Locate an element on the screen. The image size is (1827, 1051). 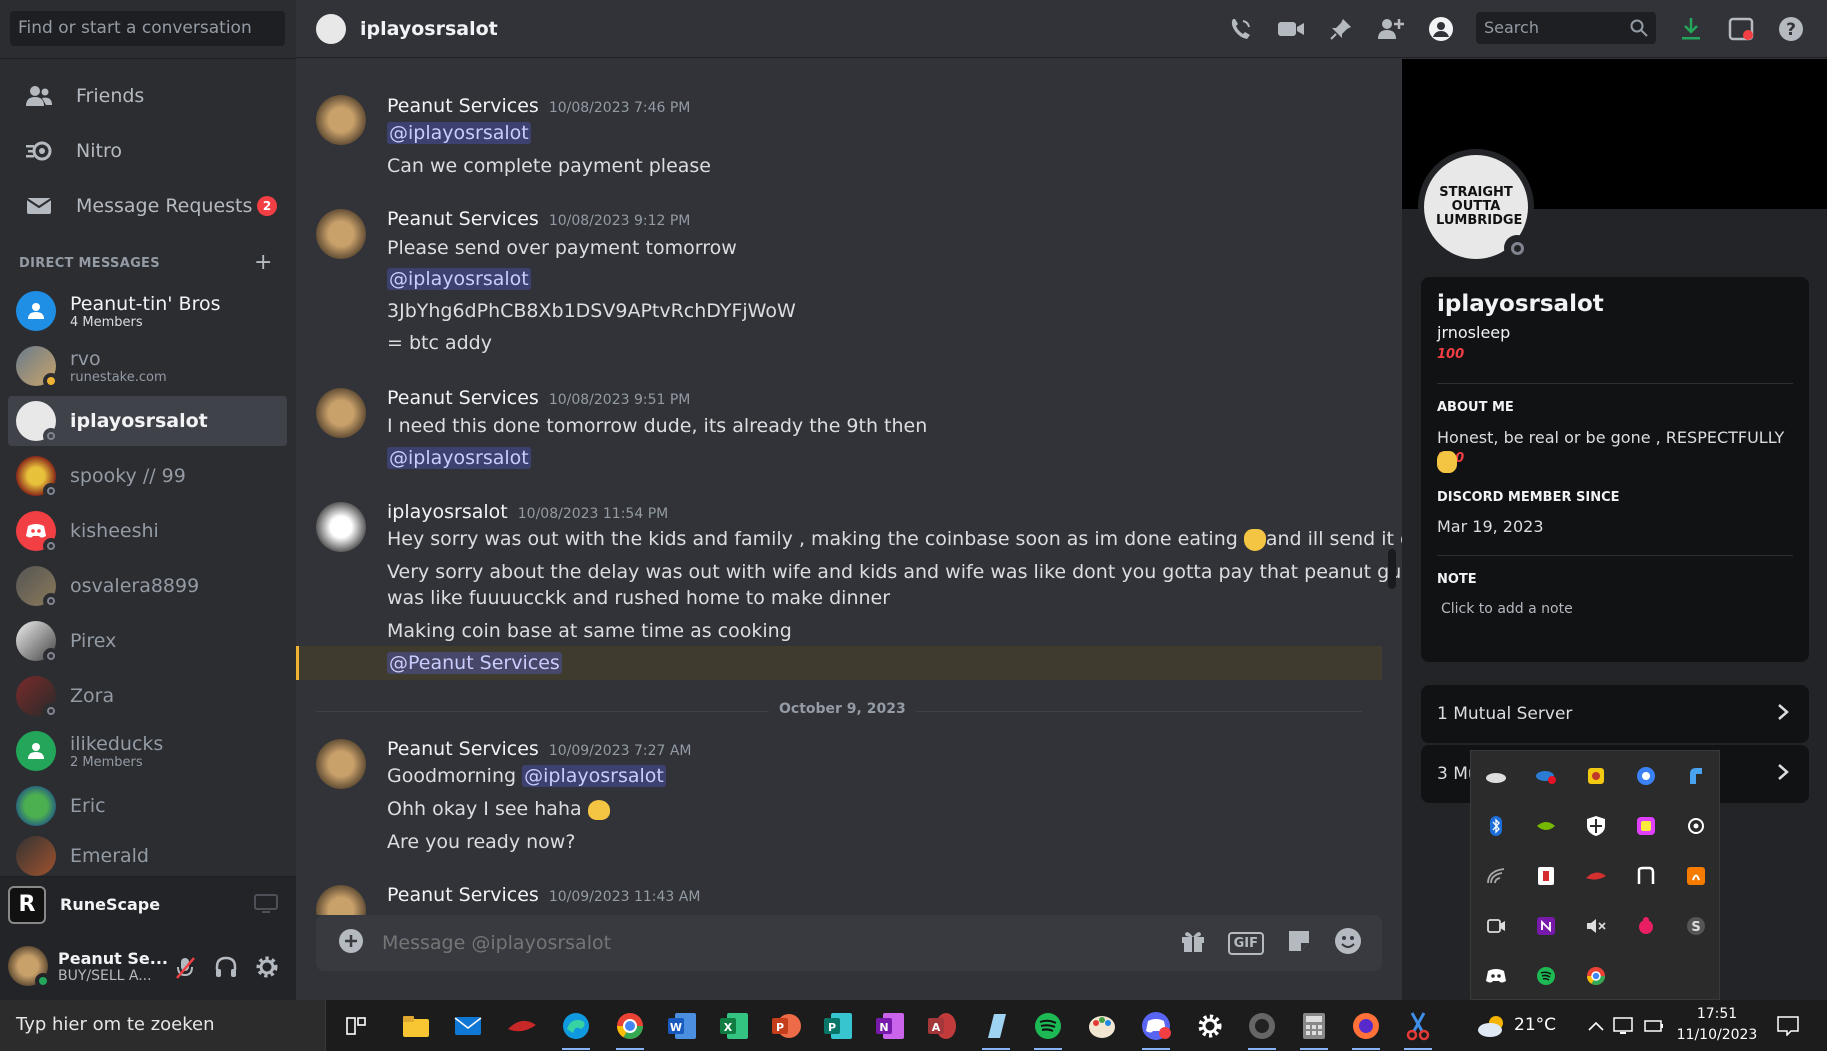
clock-date: 11/10/2023 is located at coordinates (1717, 1035).